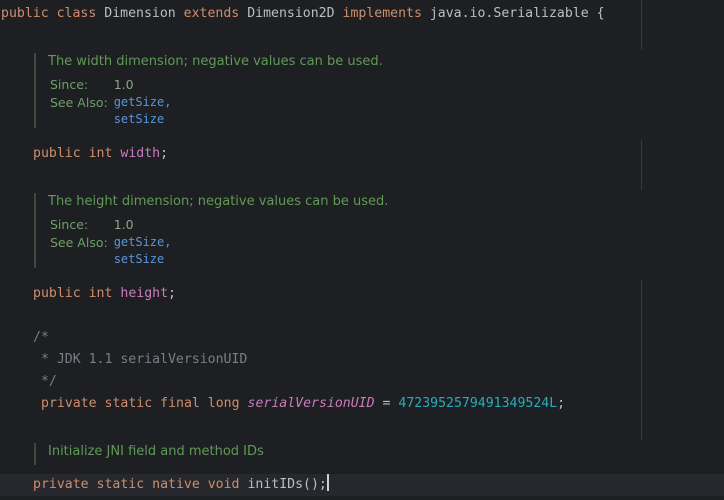 The image size is (724, 500). Describe the element at coordinates (144, 293) in the screenshot. I see `field-height: height` at that location.